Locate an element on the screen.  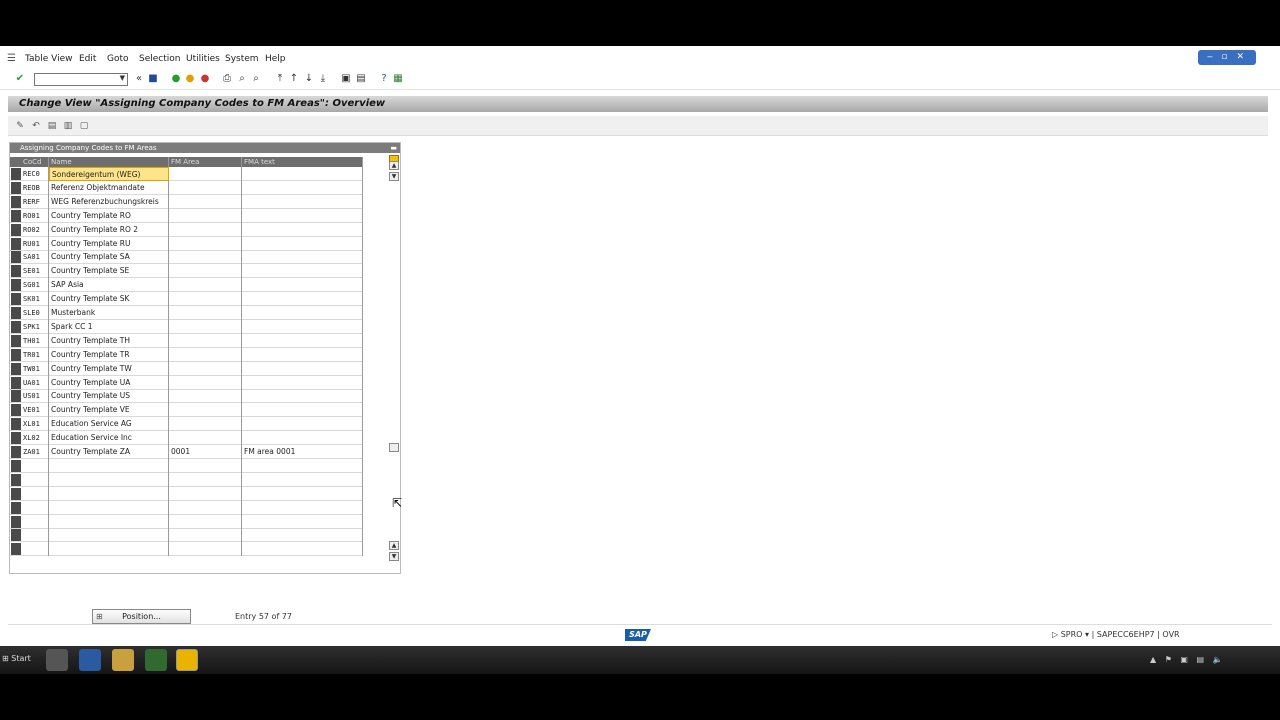
column-header-fm-area: FM Area is located at coordinates (205, 162).